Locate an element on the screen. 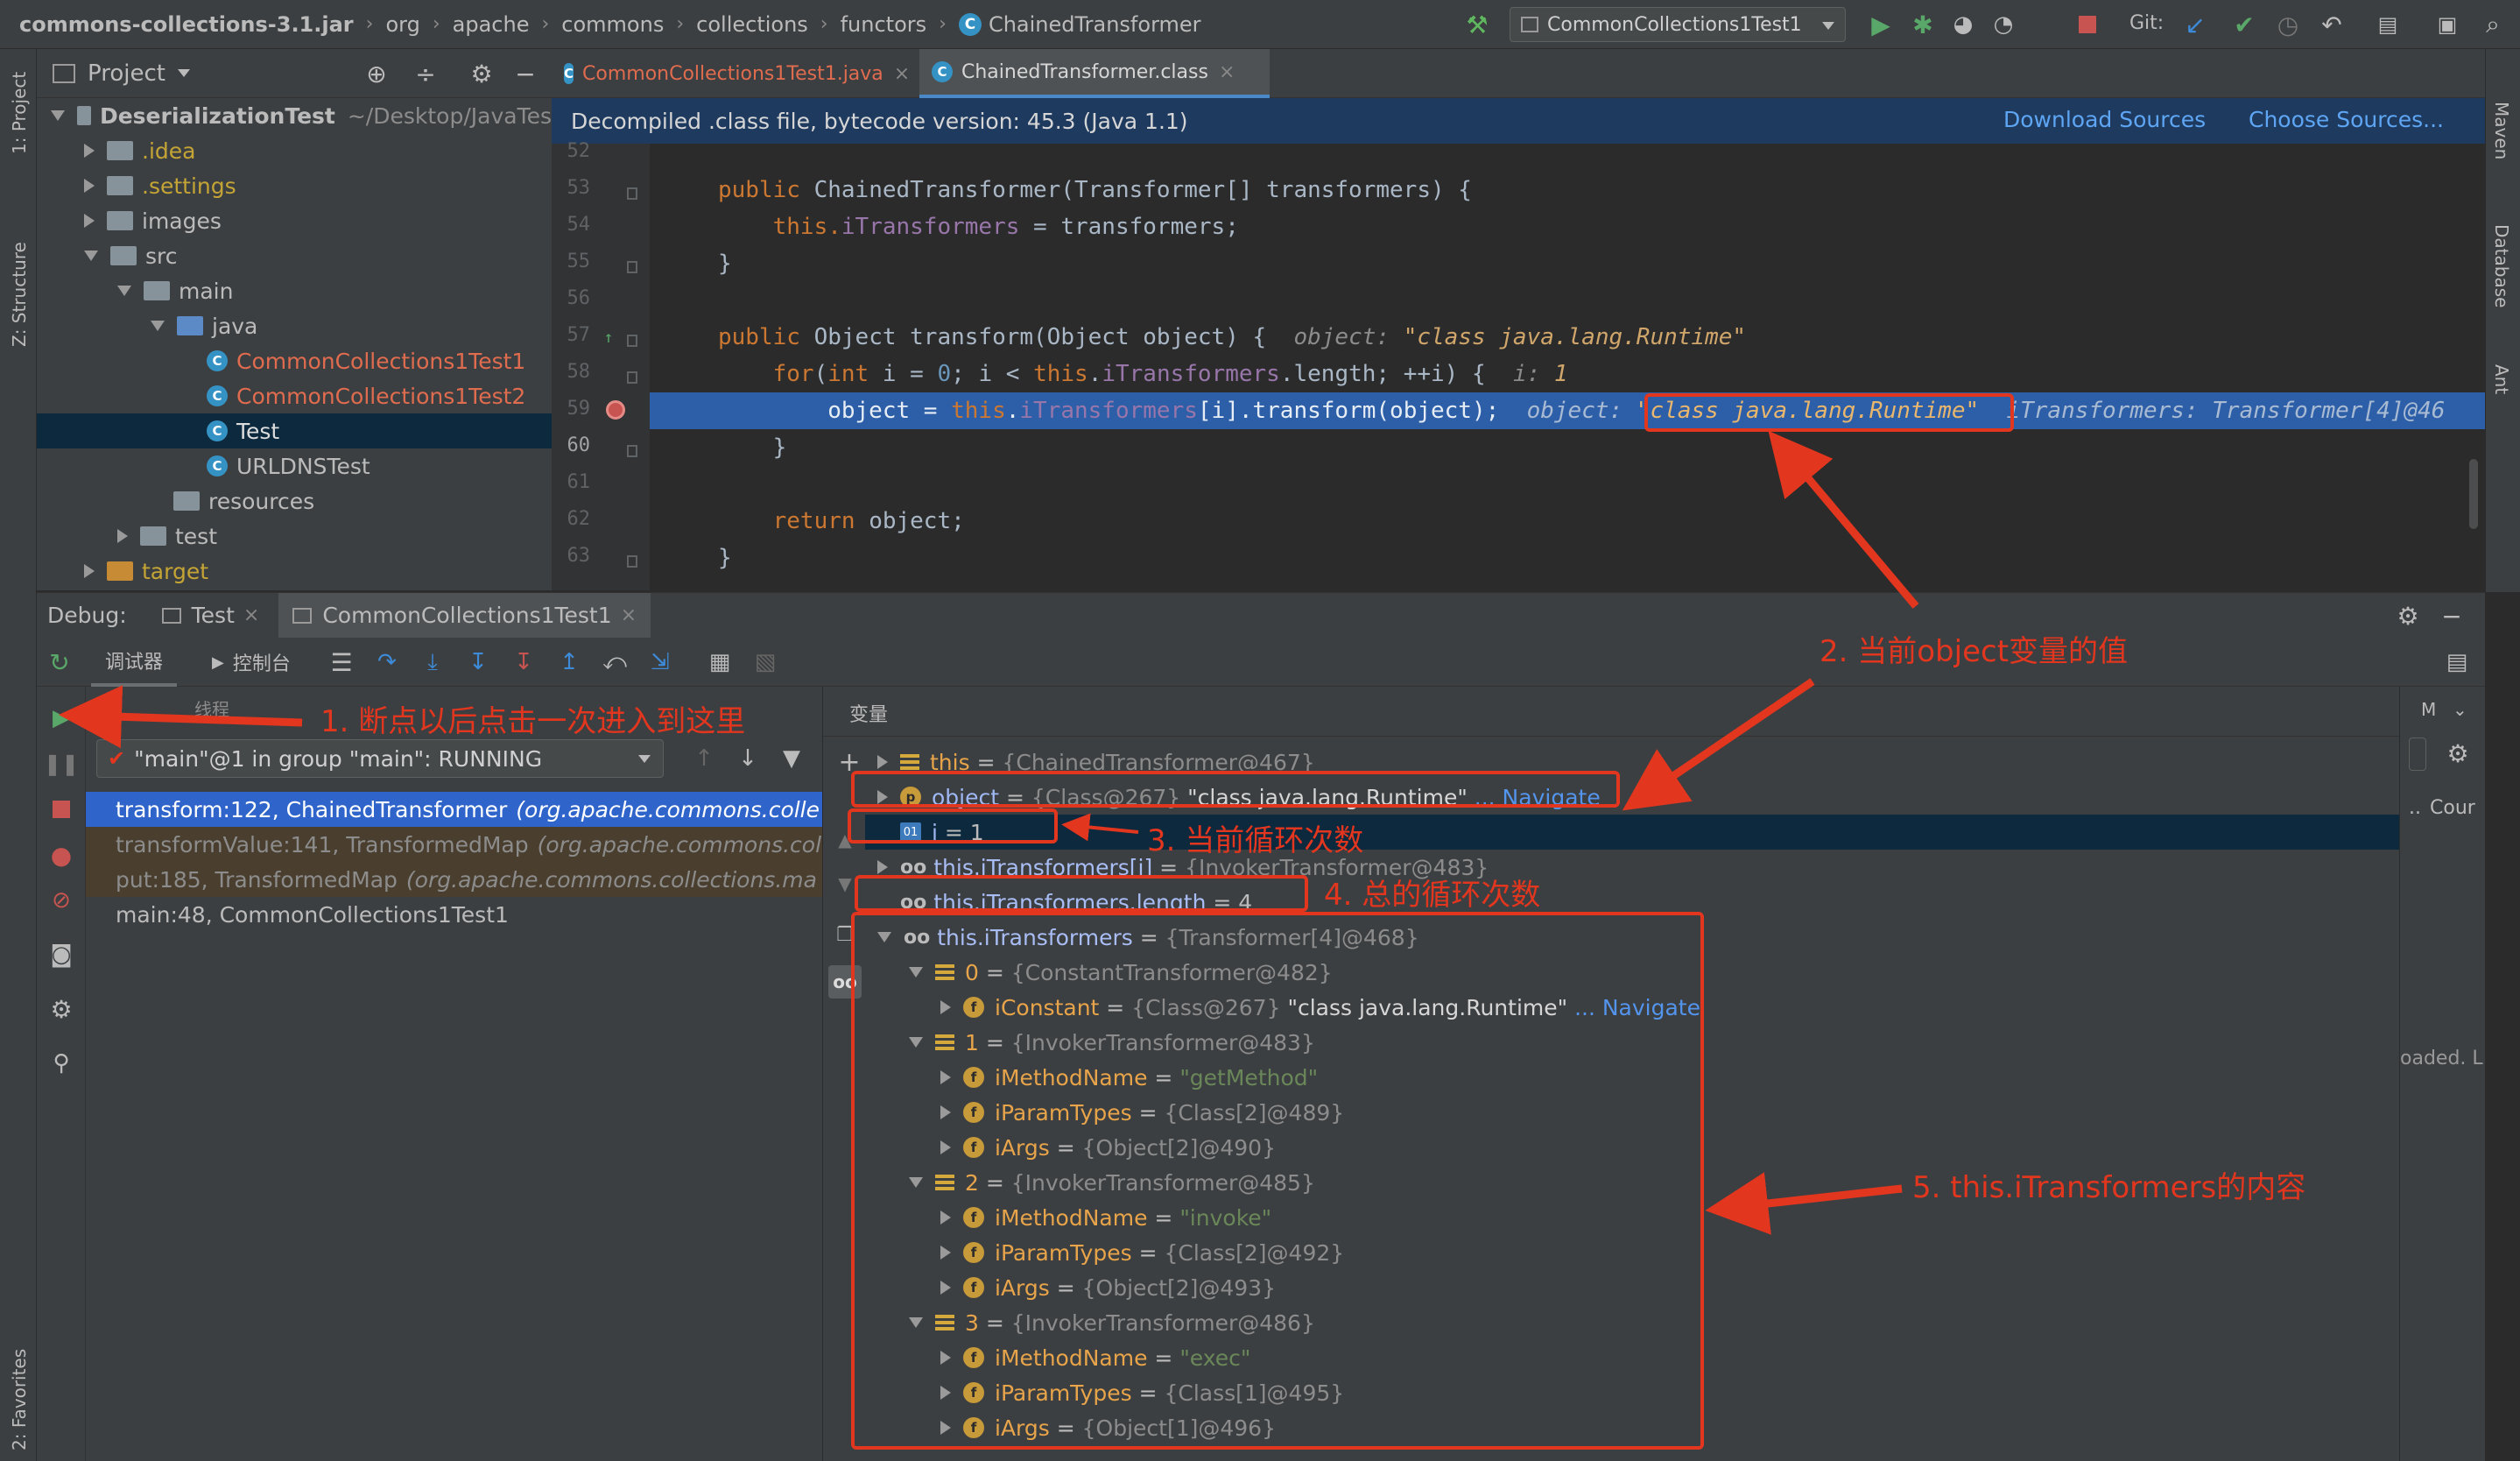  arrow-2b is located at coordinates (1718, 744).